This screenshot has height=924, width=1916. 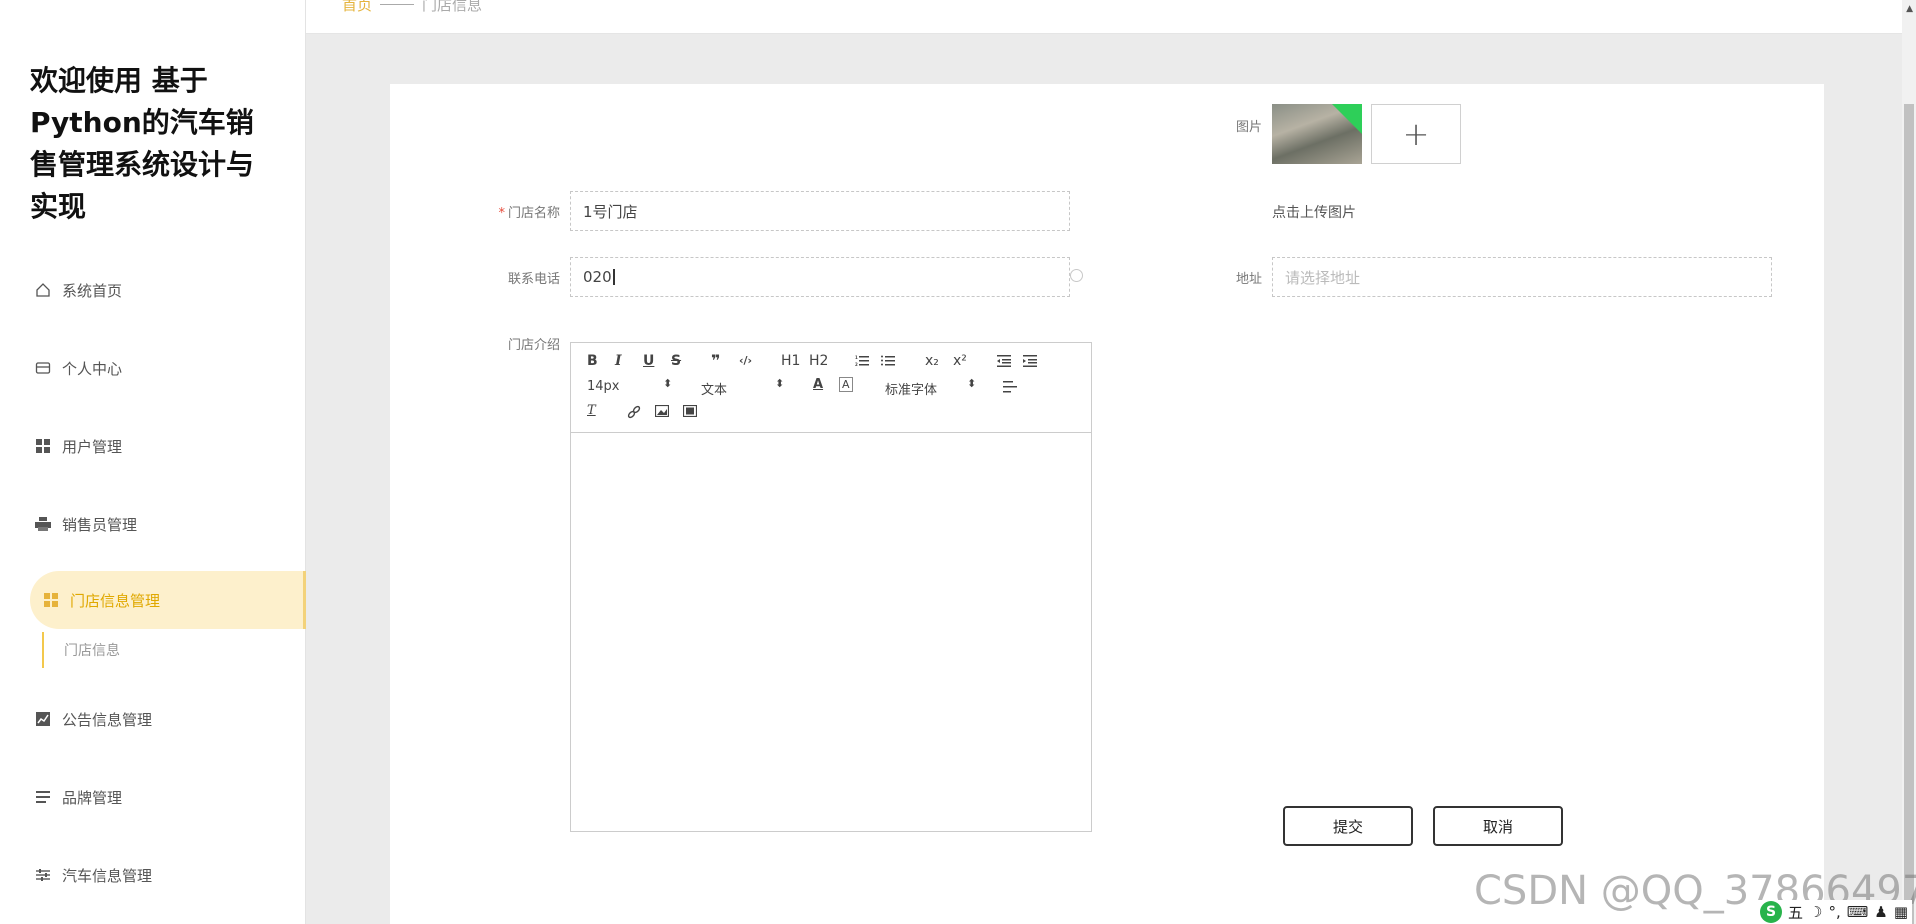 I want to click on text-style-value: 文本, so click(x=714, y=390).